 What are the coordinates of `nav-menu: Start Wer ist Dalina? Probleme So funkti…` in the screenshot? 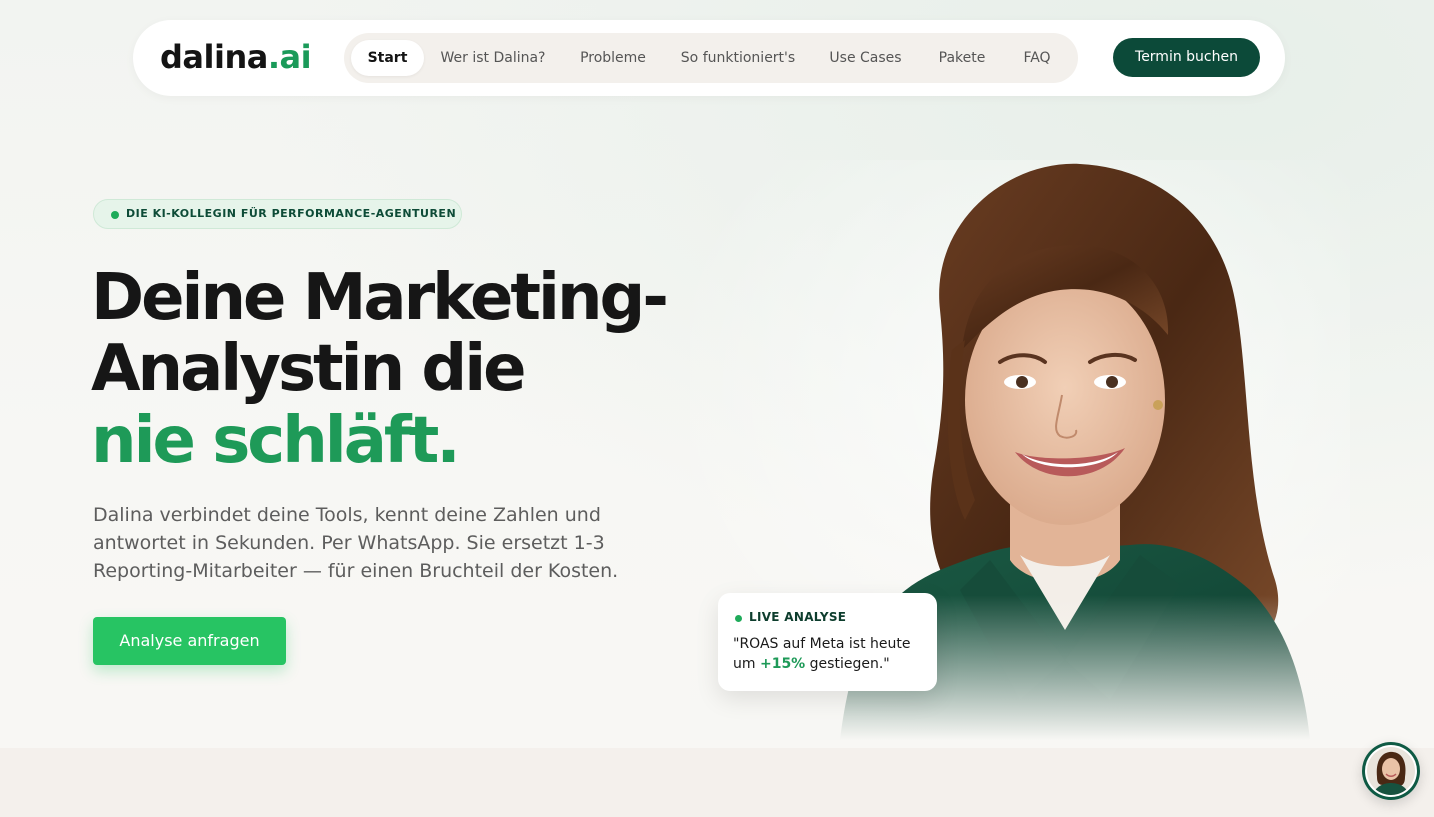 It's located at (711, 58).